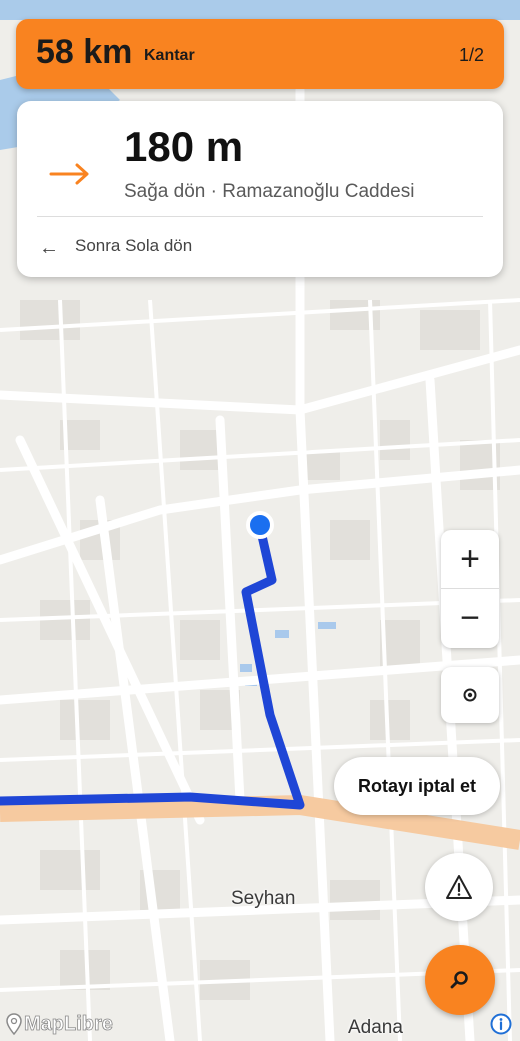  Describe the element at coordinates (501, 1024) in the screenshot. I see `info-icon` at that location.